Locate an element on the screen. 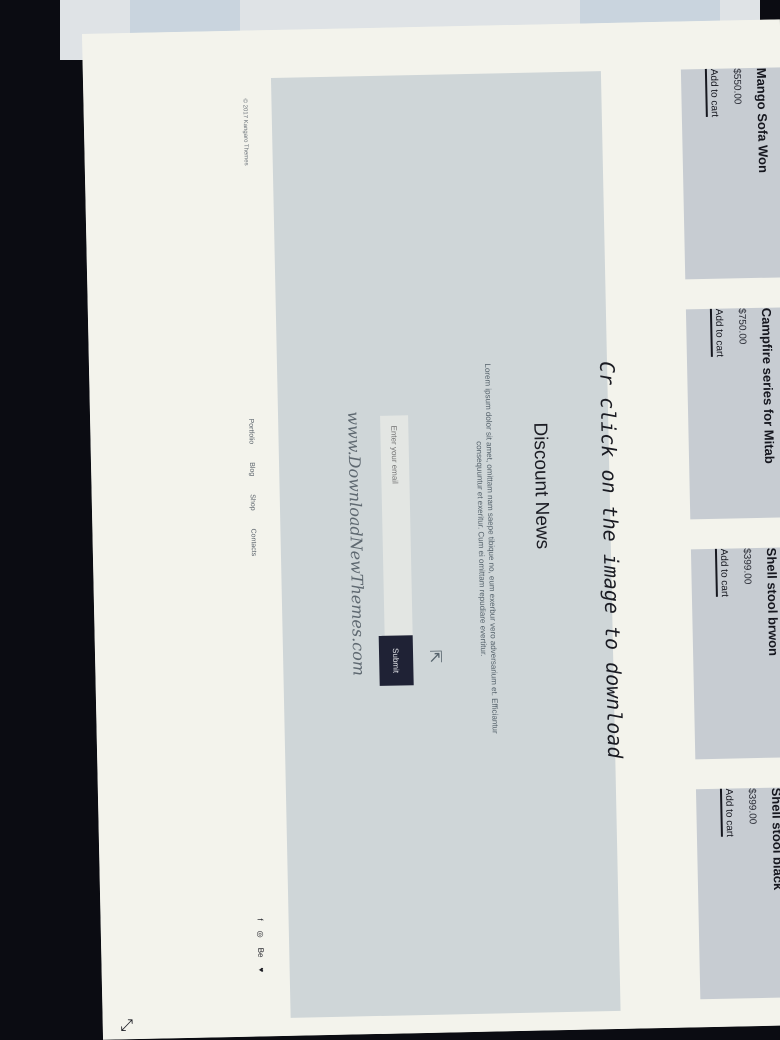 This screenshot has width=780, height=1040. heart-icon: ♥ is located at coordinates (261, 969).